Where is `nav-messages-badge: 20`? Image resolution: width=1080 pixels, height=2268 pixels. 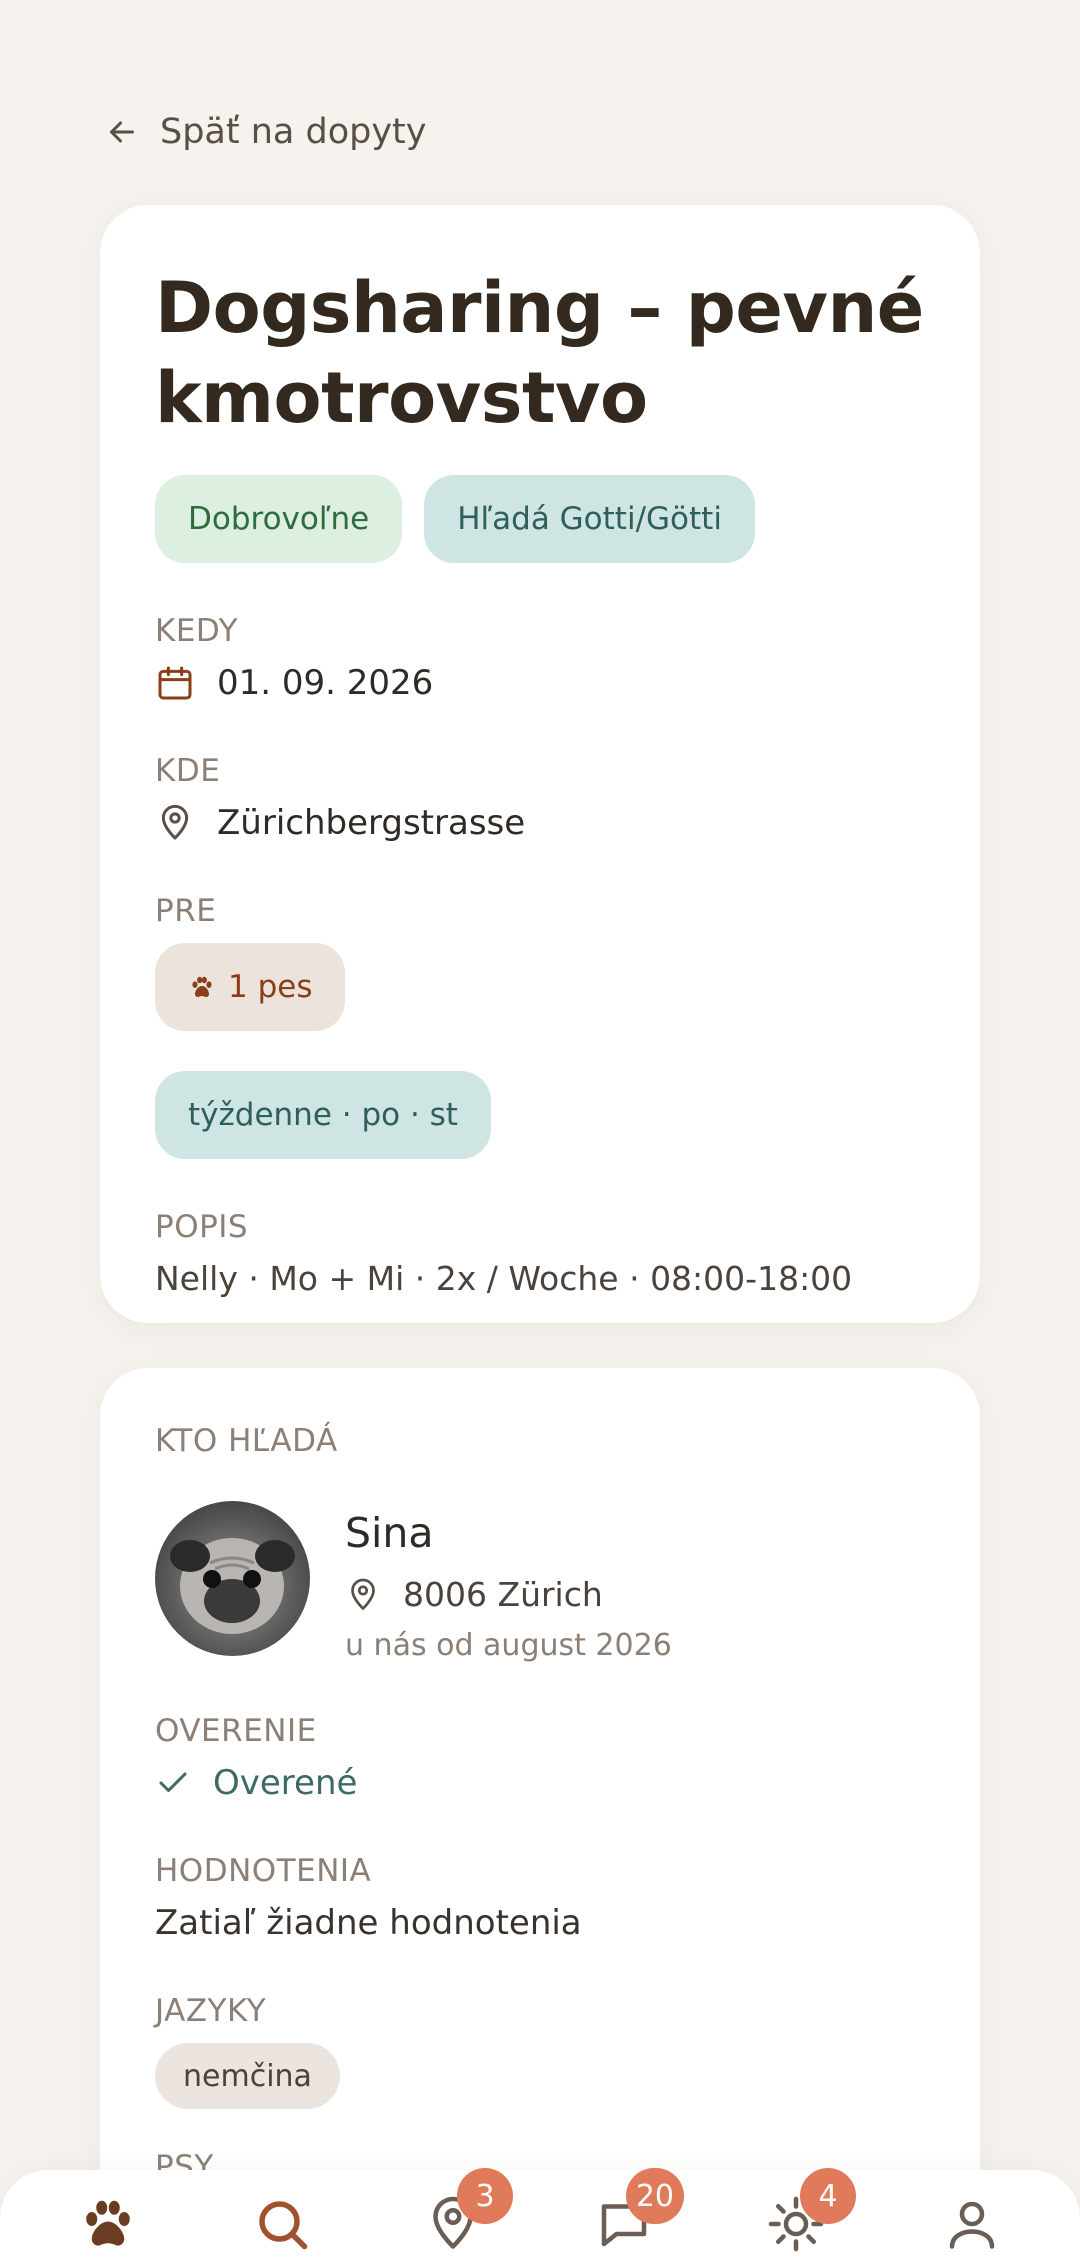 nav-messages-badge: 20 is located at coordinates (654, 2196).